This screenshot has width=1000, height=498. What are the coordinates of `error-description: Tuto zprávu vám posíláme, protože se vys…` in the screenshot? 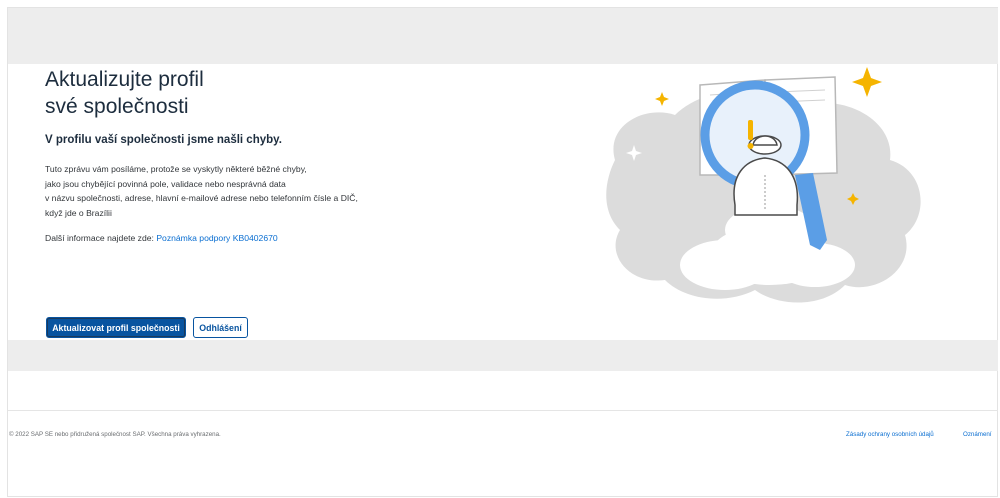 It's located at (235, 191).